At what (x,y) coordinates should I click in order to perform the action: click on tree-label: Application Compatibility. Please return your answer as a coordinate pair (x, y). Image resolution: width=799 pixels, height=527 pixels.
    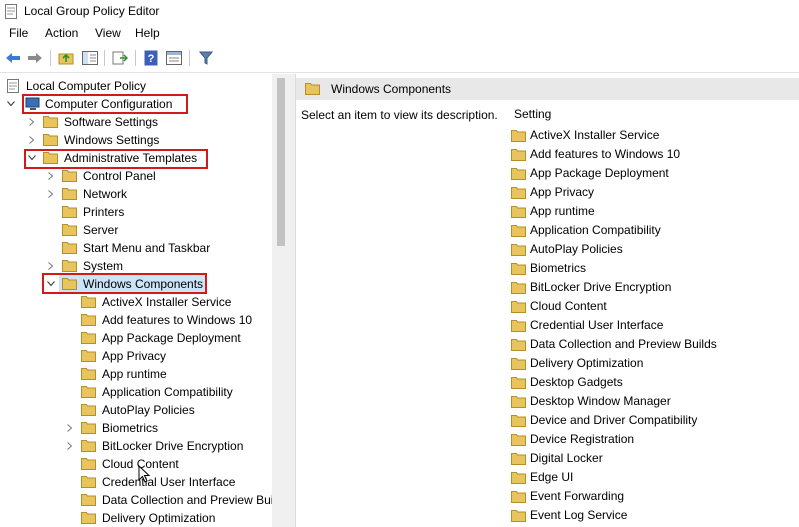
    Looking at the image, I should click on (167, 392).